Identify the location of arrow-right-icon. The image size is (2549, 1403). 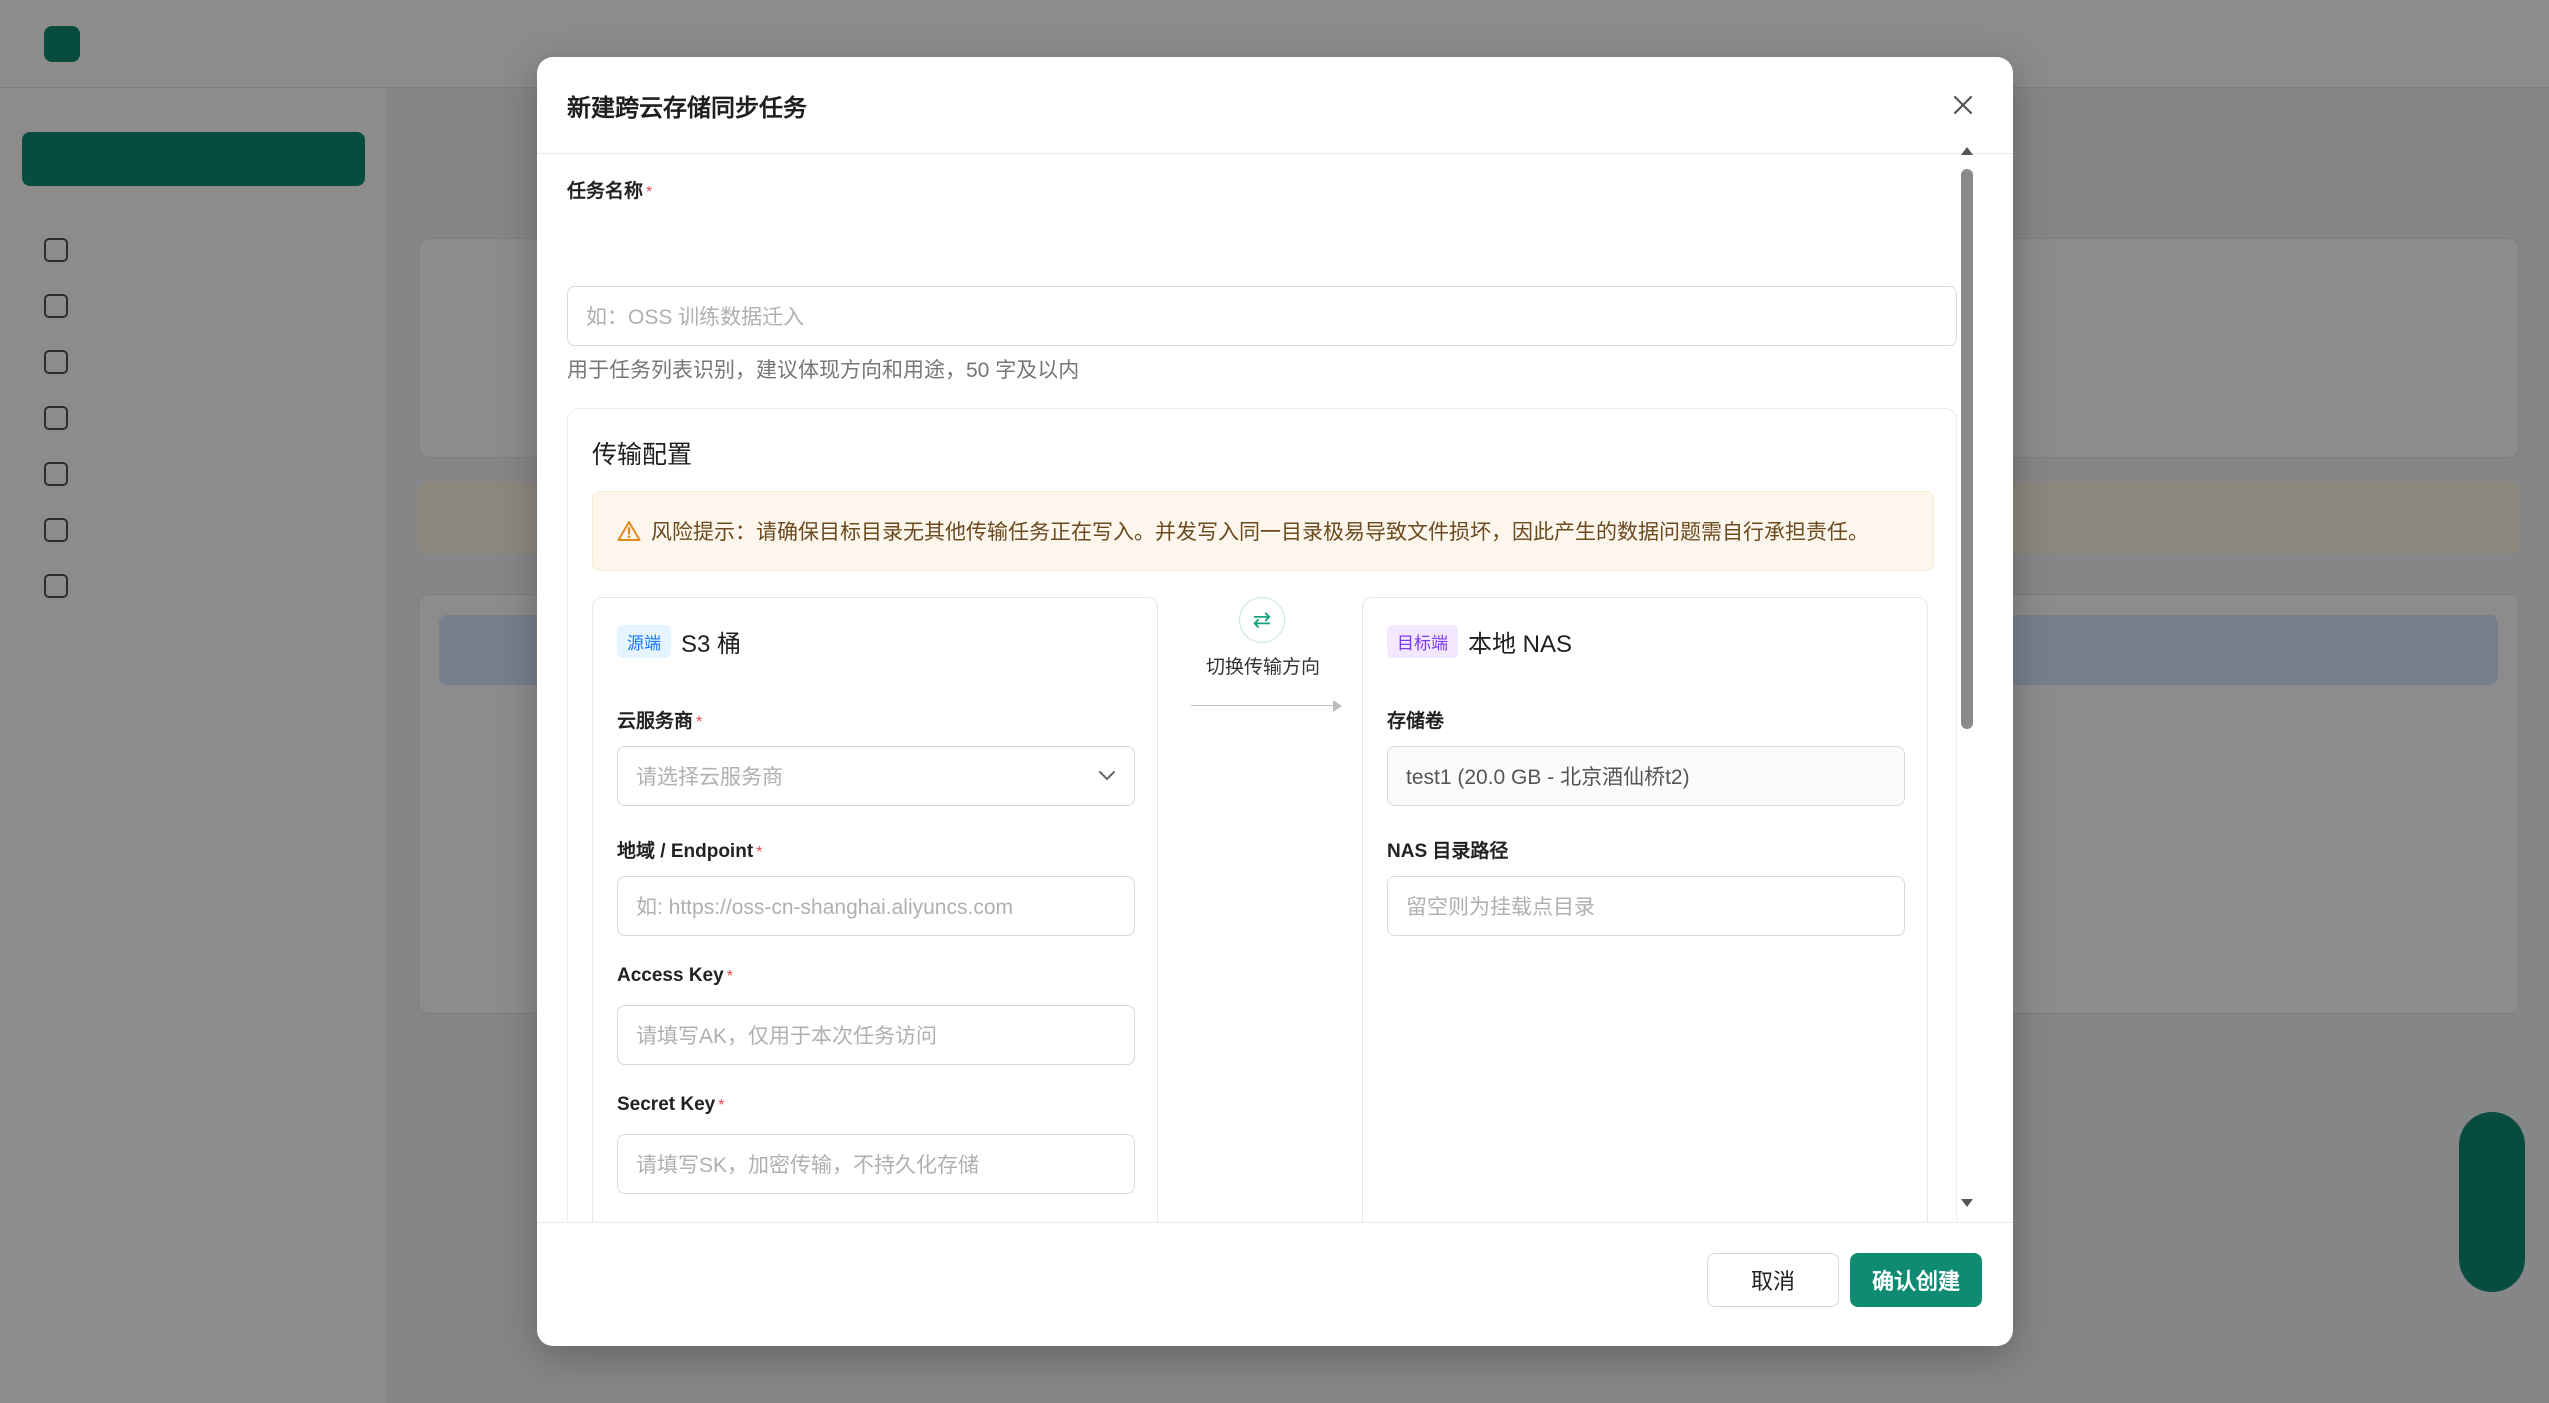
(1337, 706).